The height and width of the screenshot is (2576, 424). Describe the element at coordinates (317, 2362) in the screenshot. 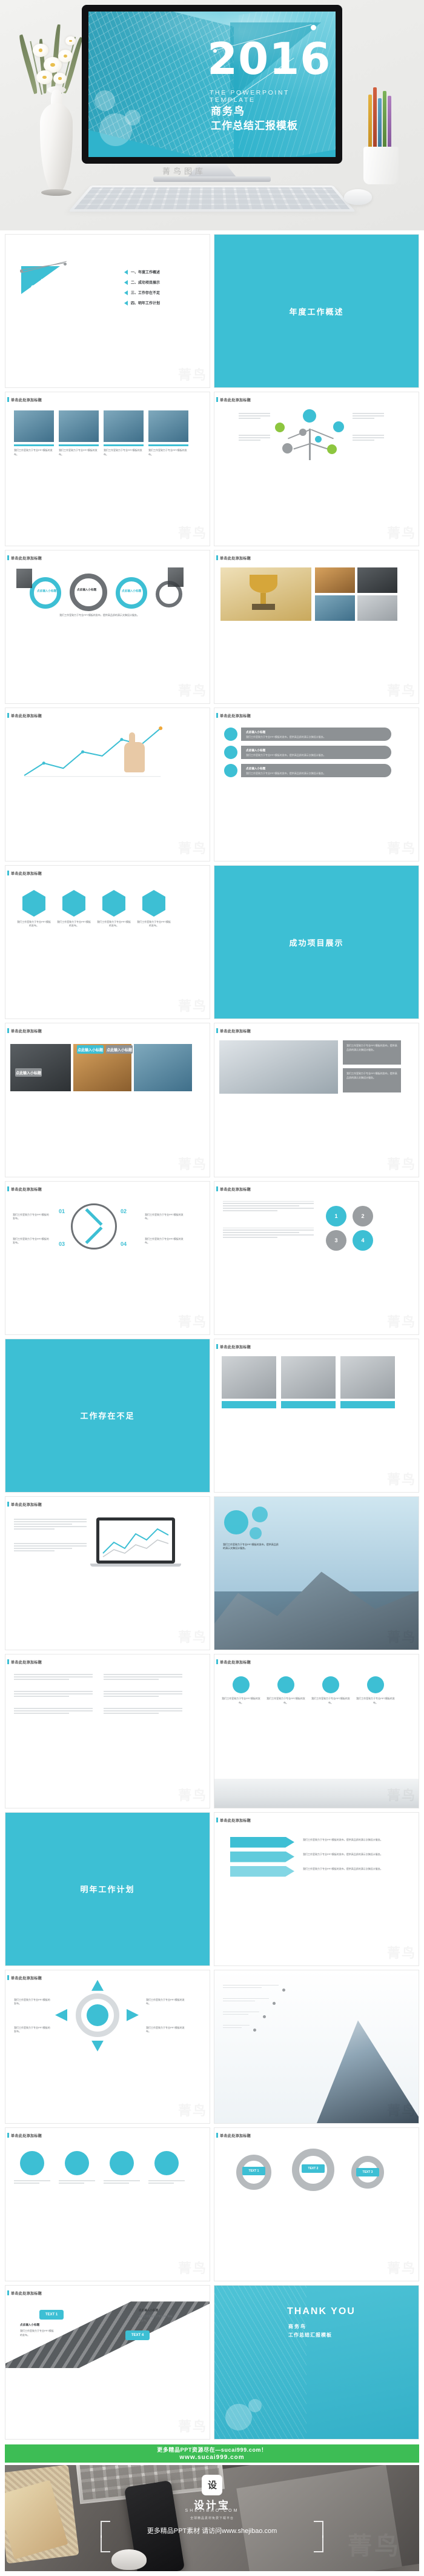

I see `slide-thumbnail: THANK YOU 商务鸟 工作总结汇报模板` at that location.